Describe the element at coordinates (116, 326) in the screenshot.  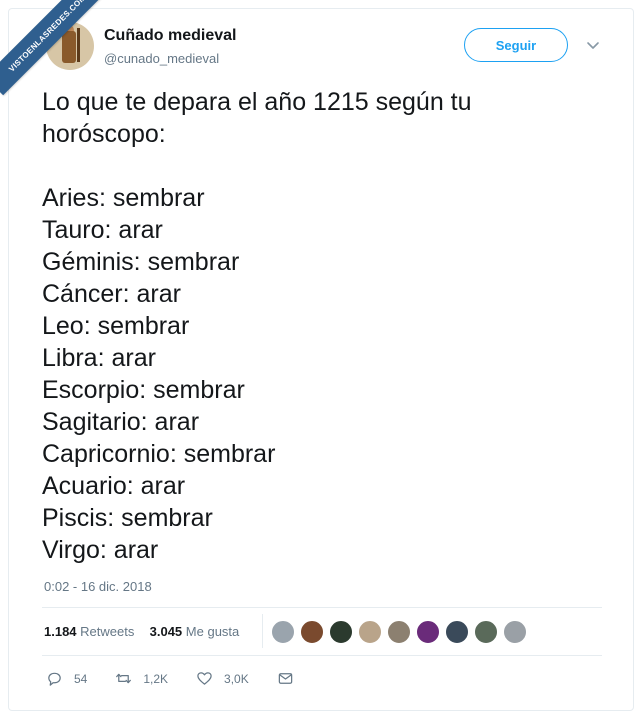
I see `horoscope-line: Leo: sembrar` at that location.